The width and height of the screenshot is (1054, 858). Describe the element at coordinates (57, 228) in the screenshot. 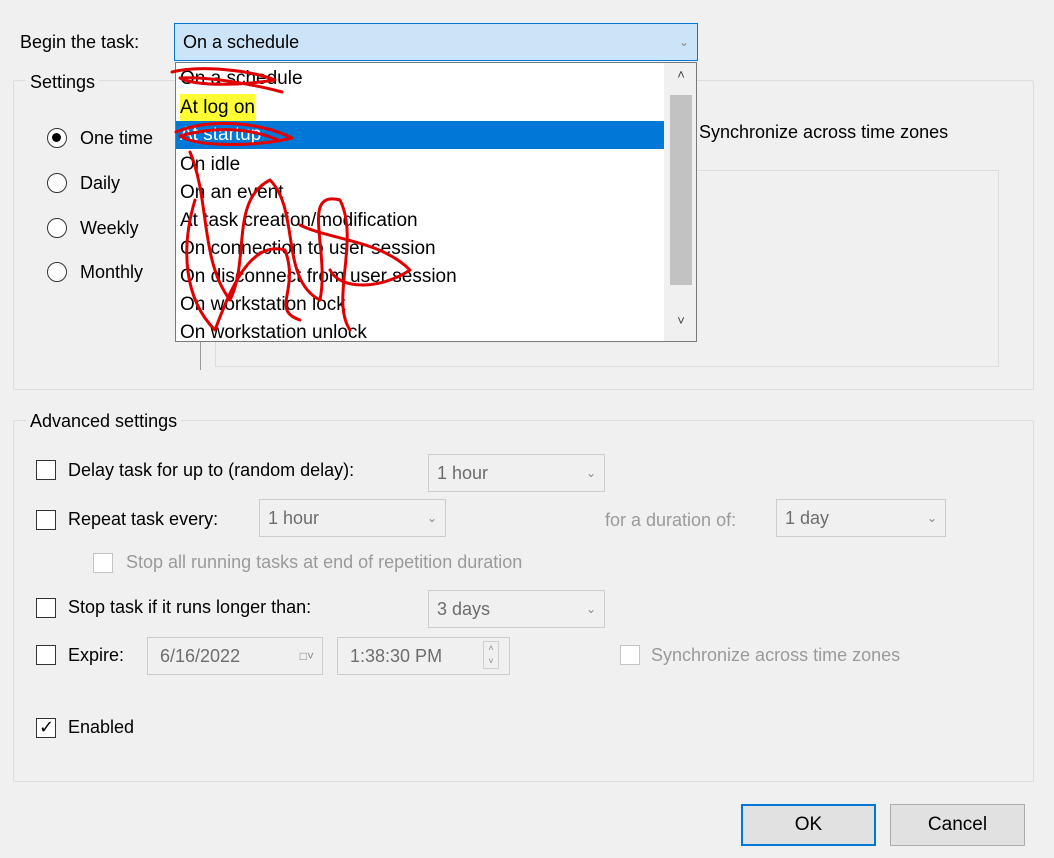

I see `radio-weekly` at that location.